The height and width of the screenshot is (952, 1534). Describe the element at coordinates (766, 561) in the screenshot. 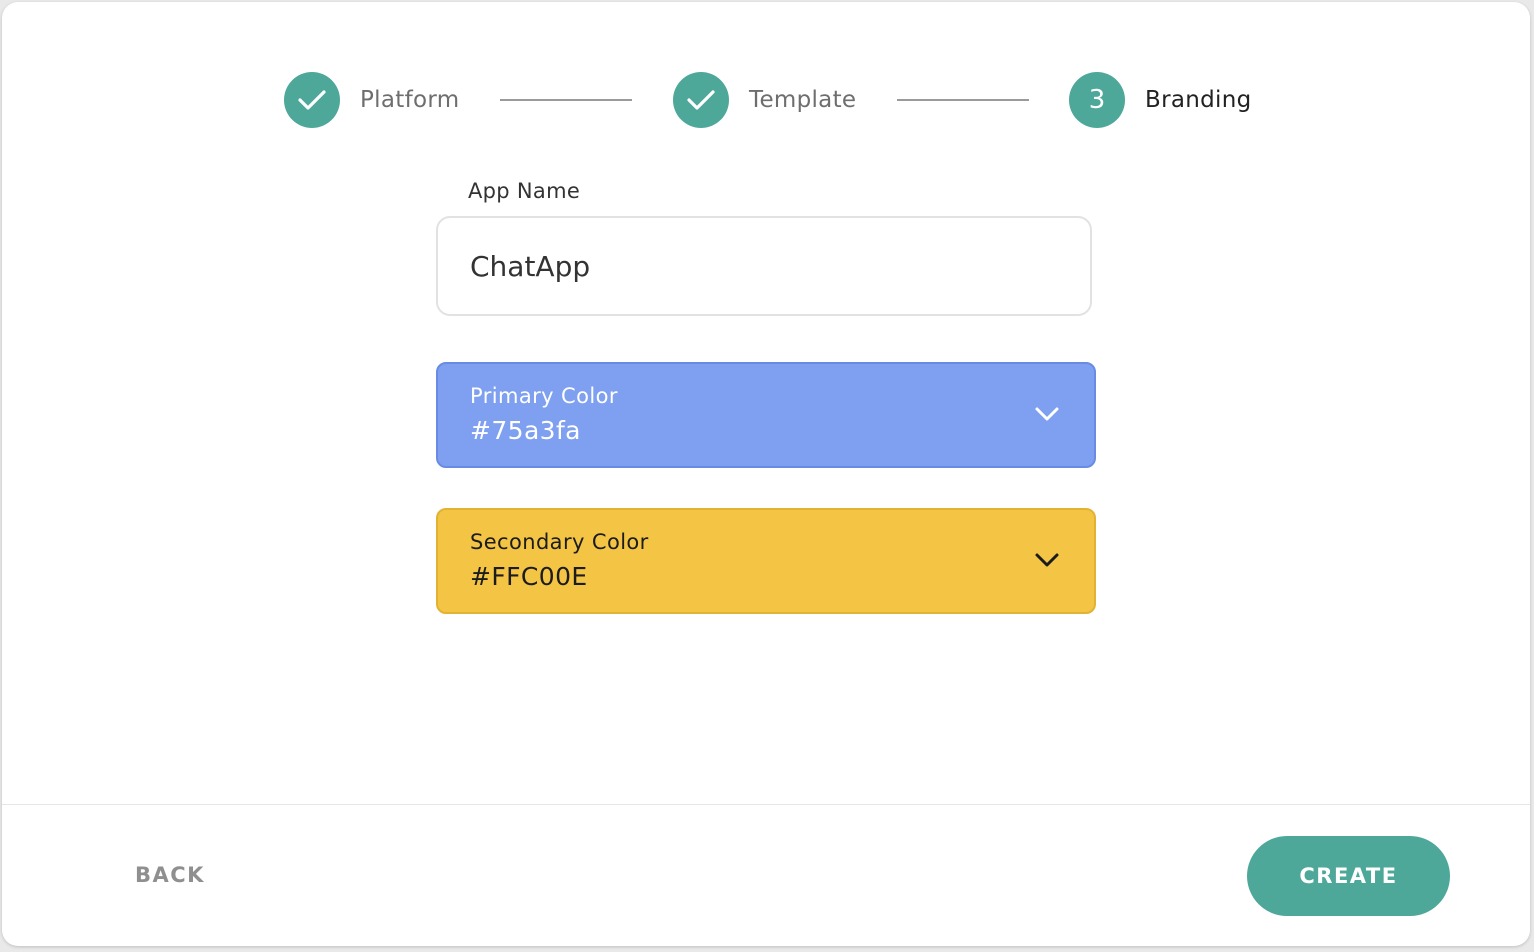

I see `secondary-color-select: Secondary Color #FFC00E` at that location.